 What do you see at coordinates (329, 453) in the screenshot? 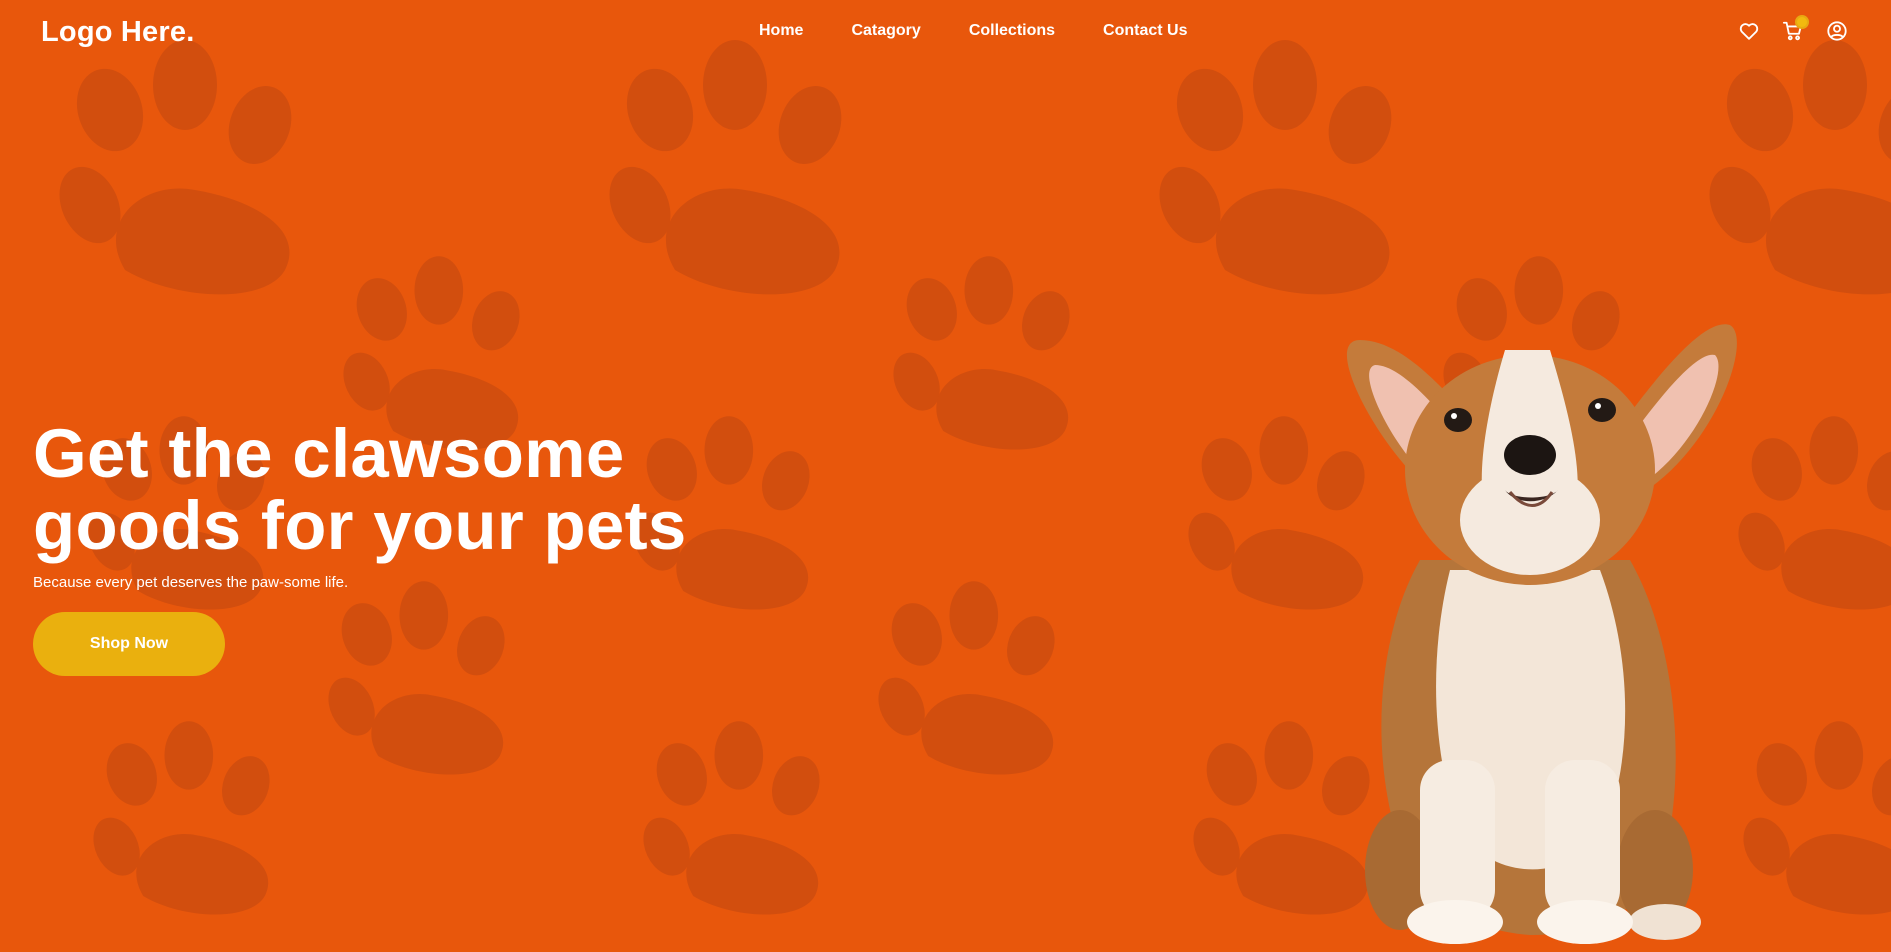
I see `hero-title-line-1: Get the clawsome` at bounding box center [329, 453].